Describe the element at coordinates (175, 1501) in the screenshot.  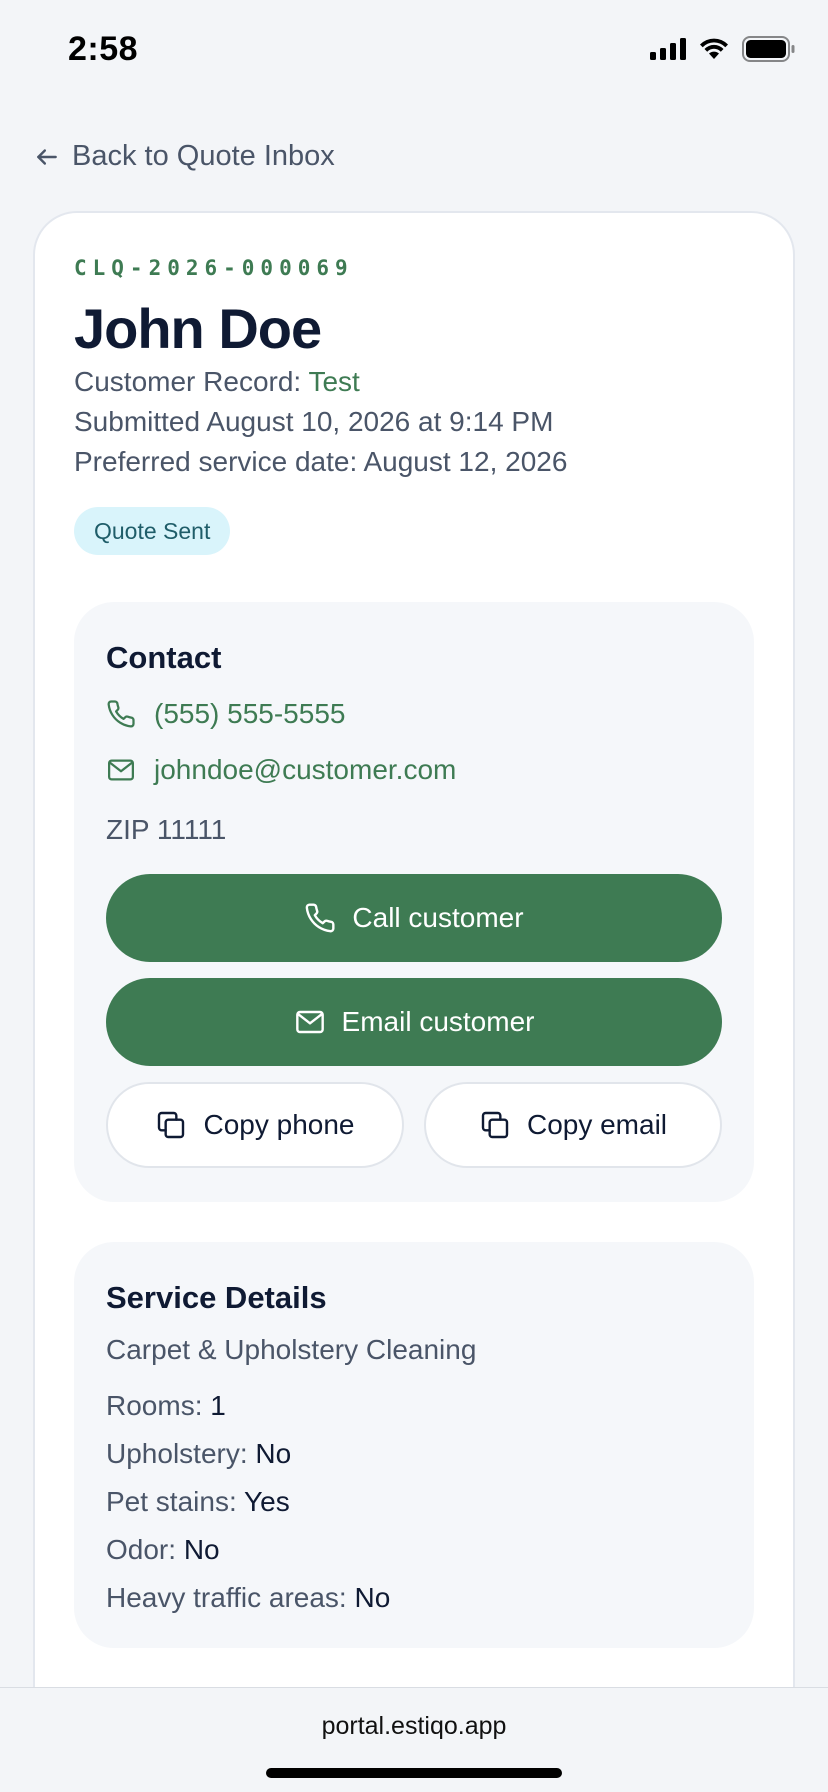
I see `detail-label: Pet stains:` at that location.